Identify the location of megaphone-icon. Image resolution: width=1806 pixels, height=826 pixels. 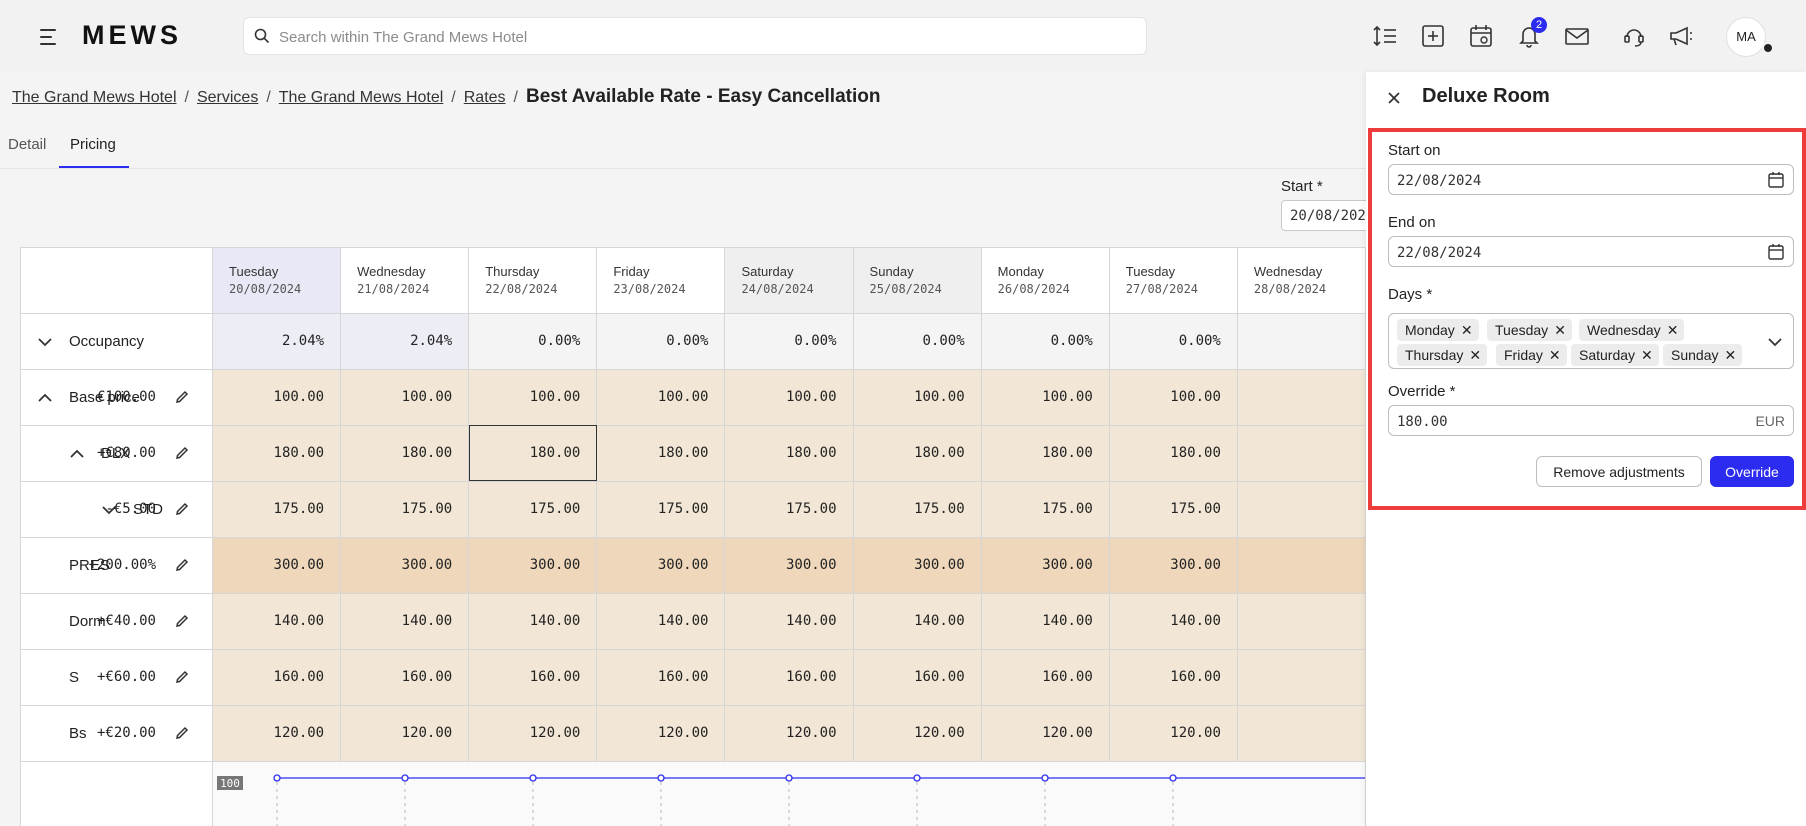
(1681, 36).